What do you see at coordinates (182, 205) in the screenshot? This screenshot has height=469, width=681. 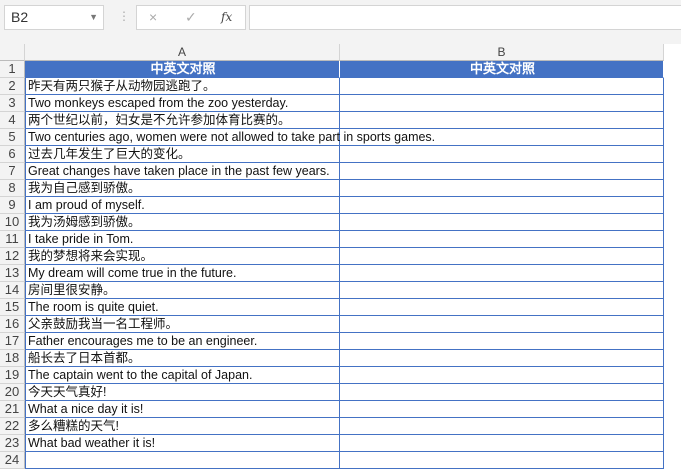 I see `cell-a: I am proud of myself.` at bounding box center [182, 205].